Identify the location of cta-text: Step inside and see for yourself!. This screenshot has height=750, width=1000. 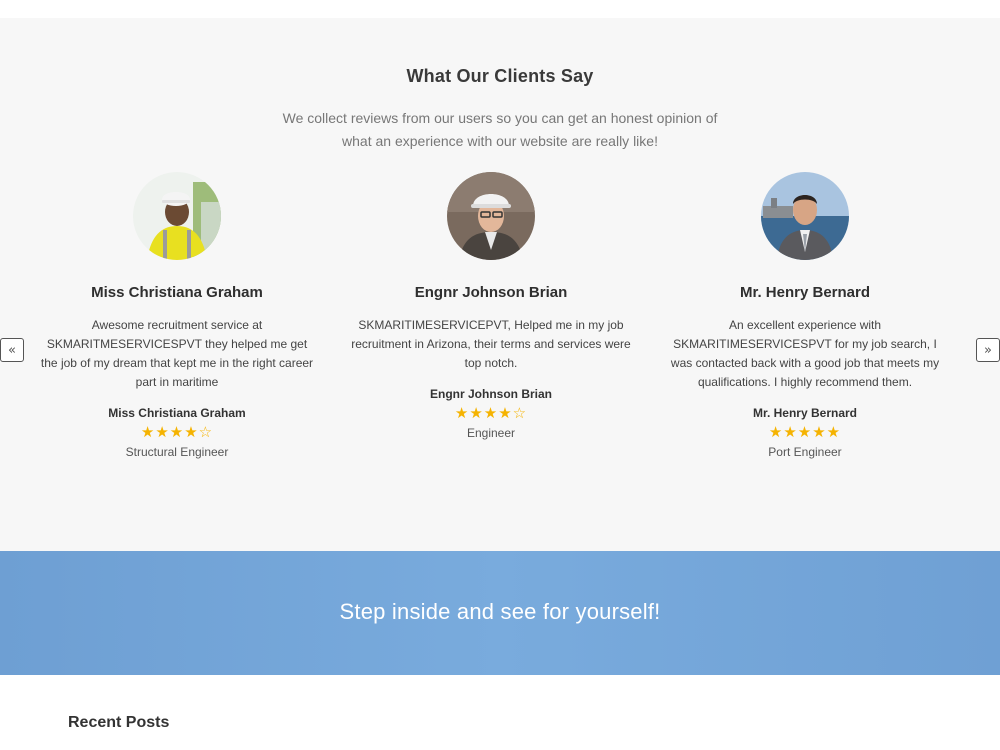
(500, 611).